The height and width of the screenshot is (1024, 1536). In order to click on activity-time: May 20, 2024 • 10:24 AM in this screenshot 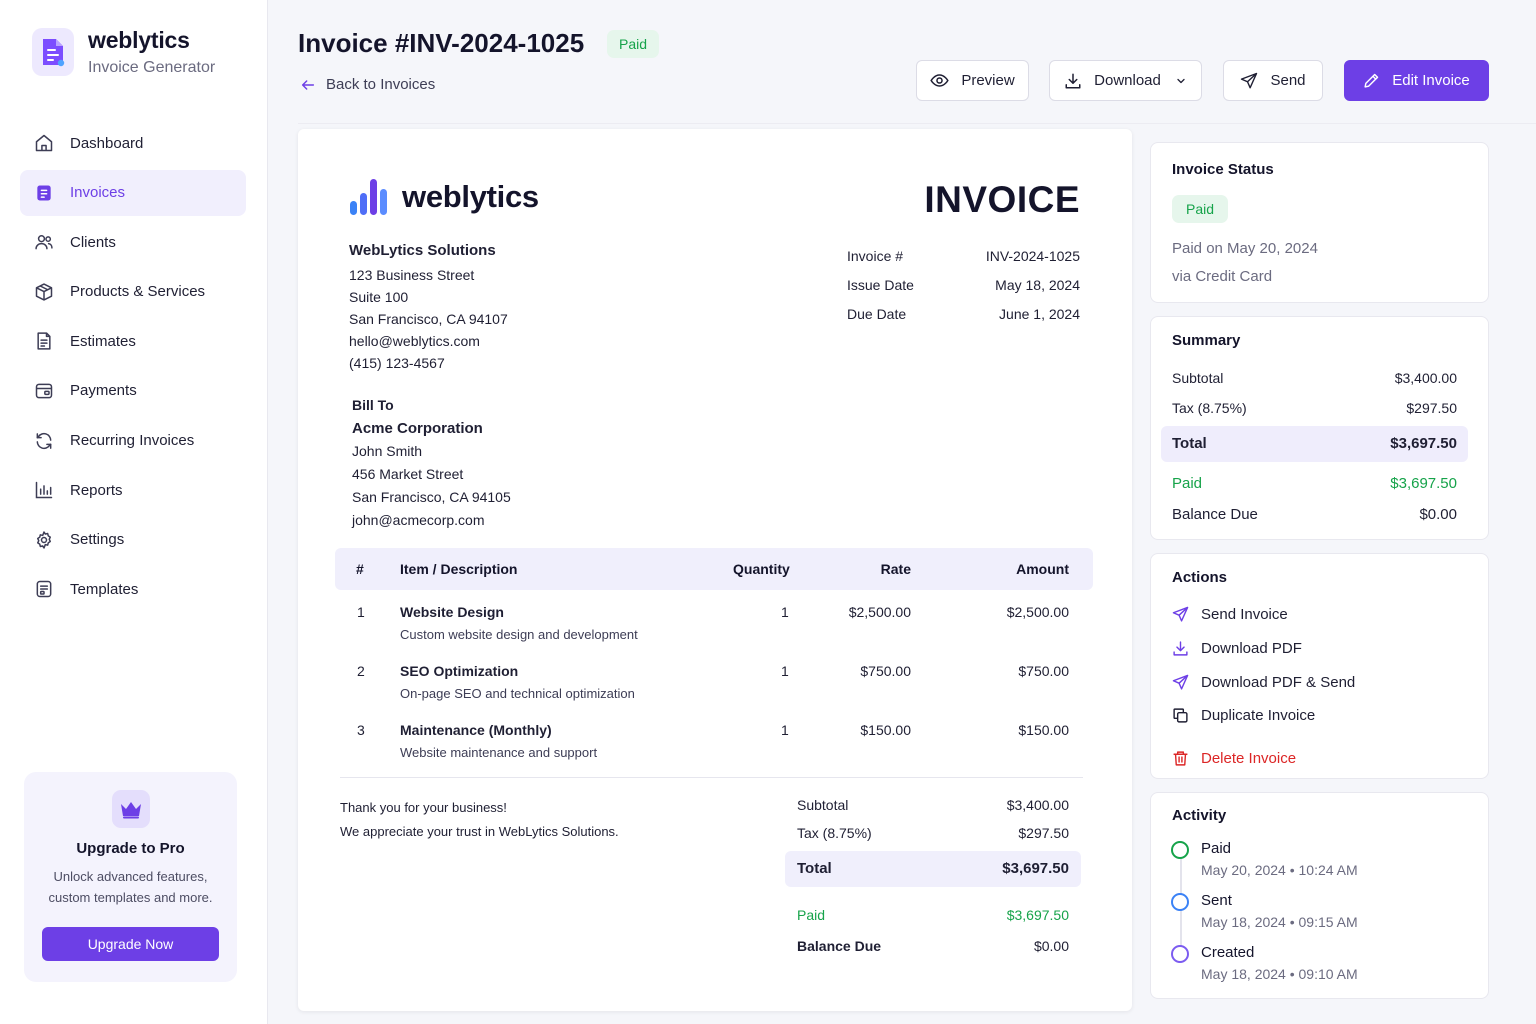, I will do `click(1279, 870)`.